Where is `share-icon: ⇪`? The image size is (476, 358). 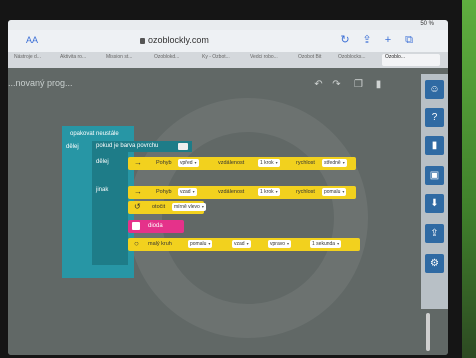
share-icon: ⇪ is located at coordinates (367, 40).